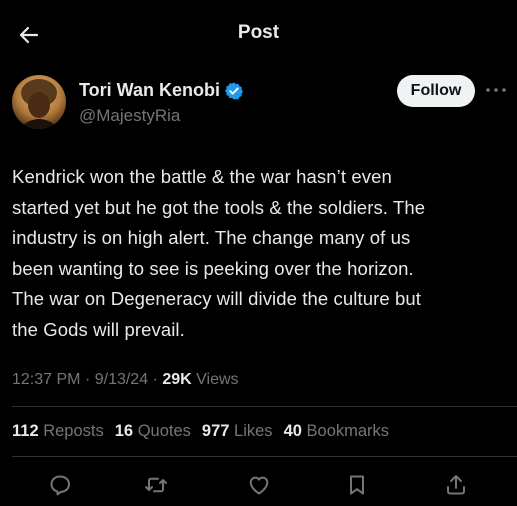 This screenshot has width=517, height=506. I want to click on share-icon, so click(456, 485).